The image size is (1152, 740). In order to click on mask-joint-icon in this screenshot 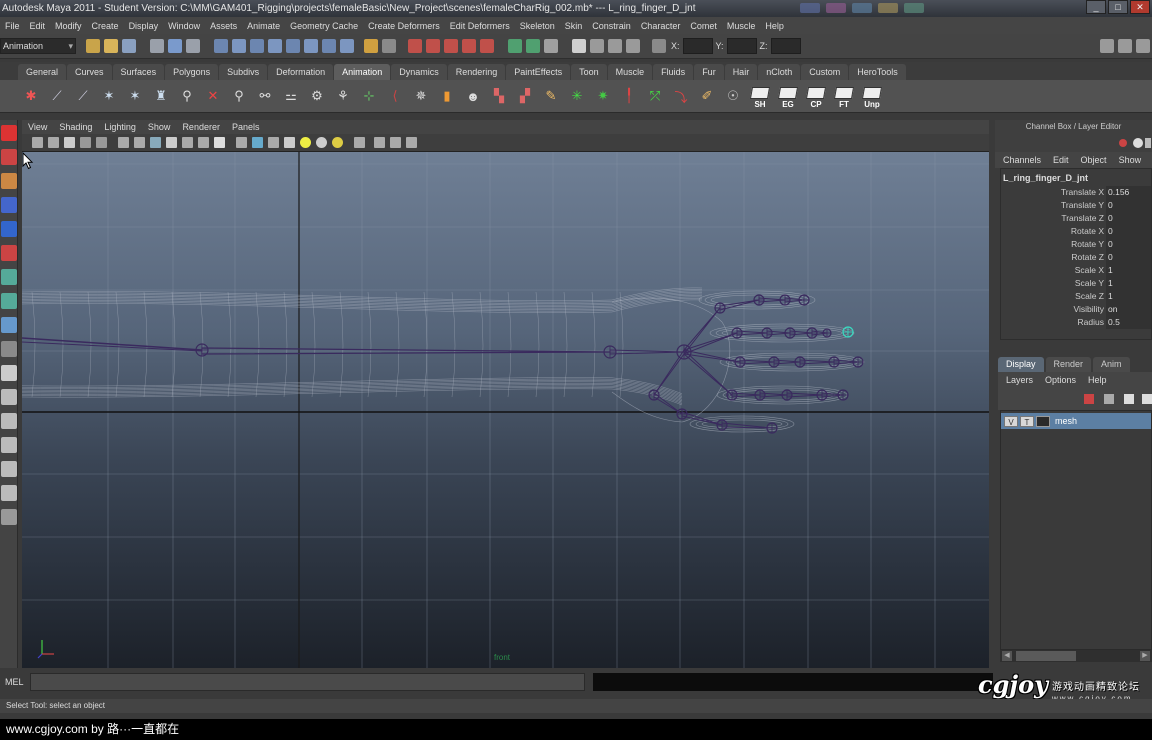, I will do `click(221, 46)`.